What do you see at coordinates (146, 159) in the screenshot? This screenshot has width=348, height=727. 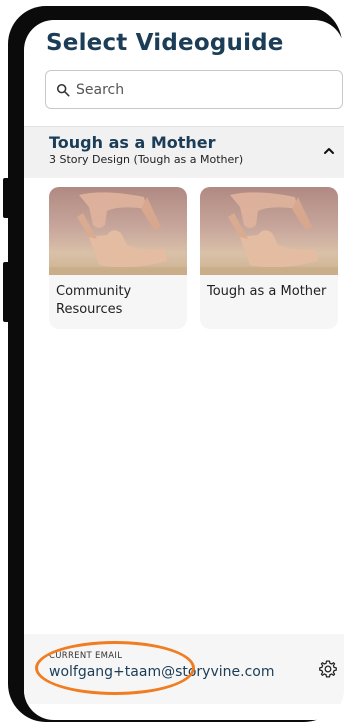 I see `group-subtitle: 3 Story Design (Tough as a Mother)` at bounding box center [146, 159].